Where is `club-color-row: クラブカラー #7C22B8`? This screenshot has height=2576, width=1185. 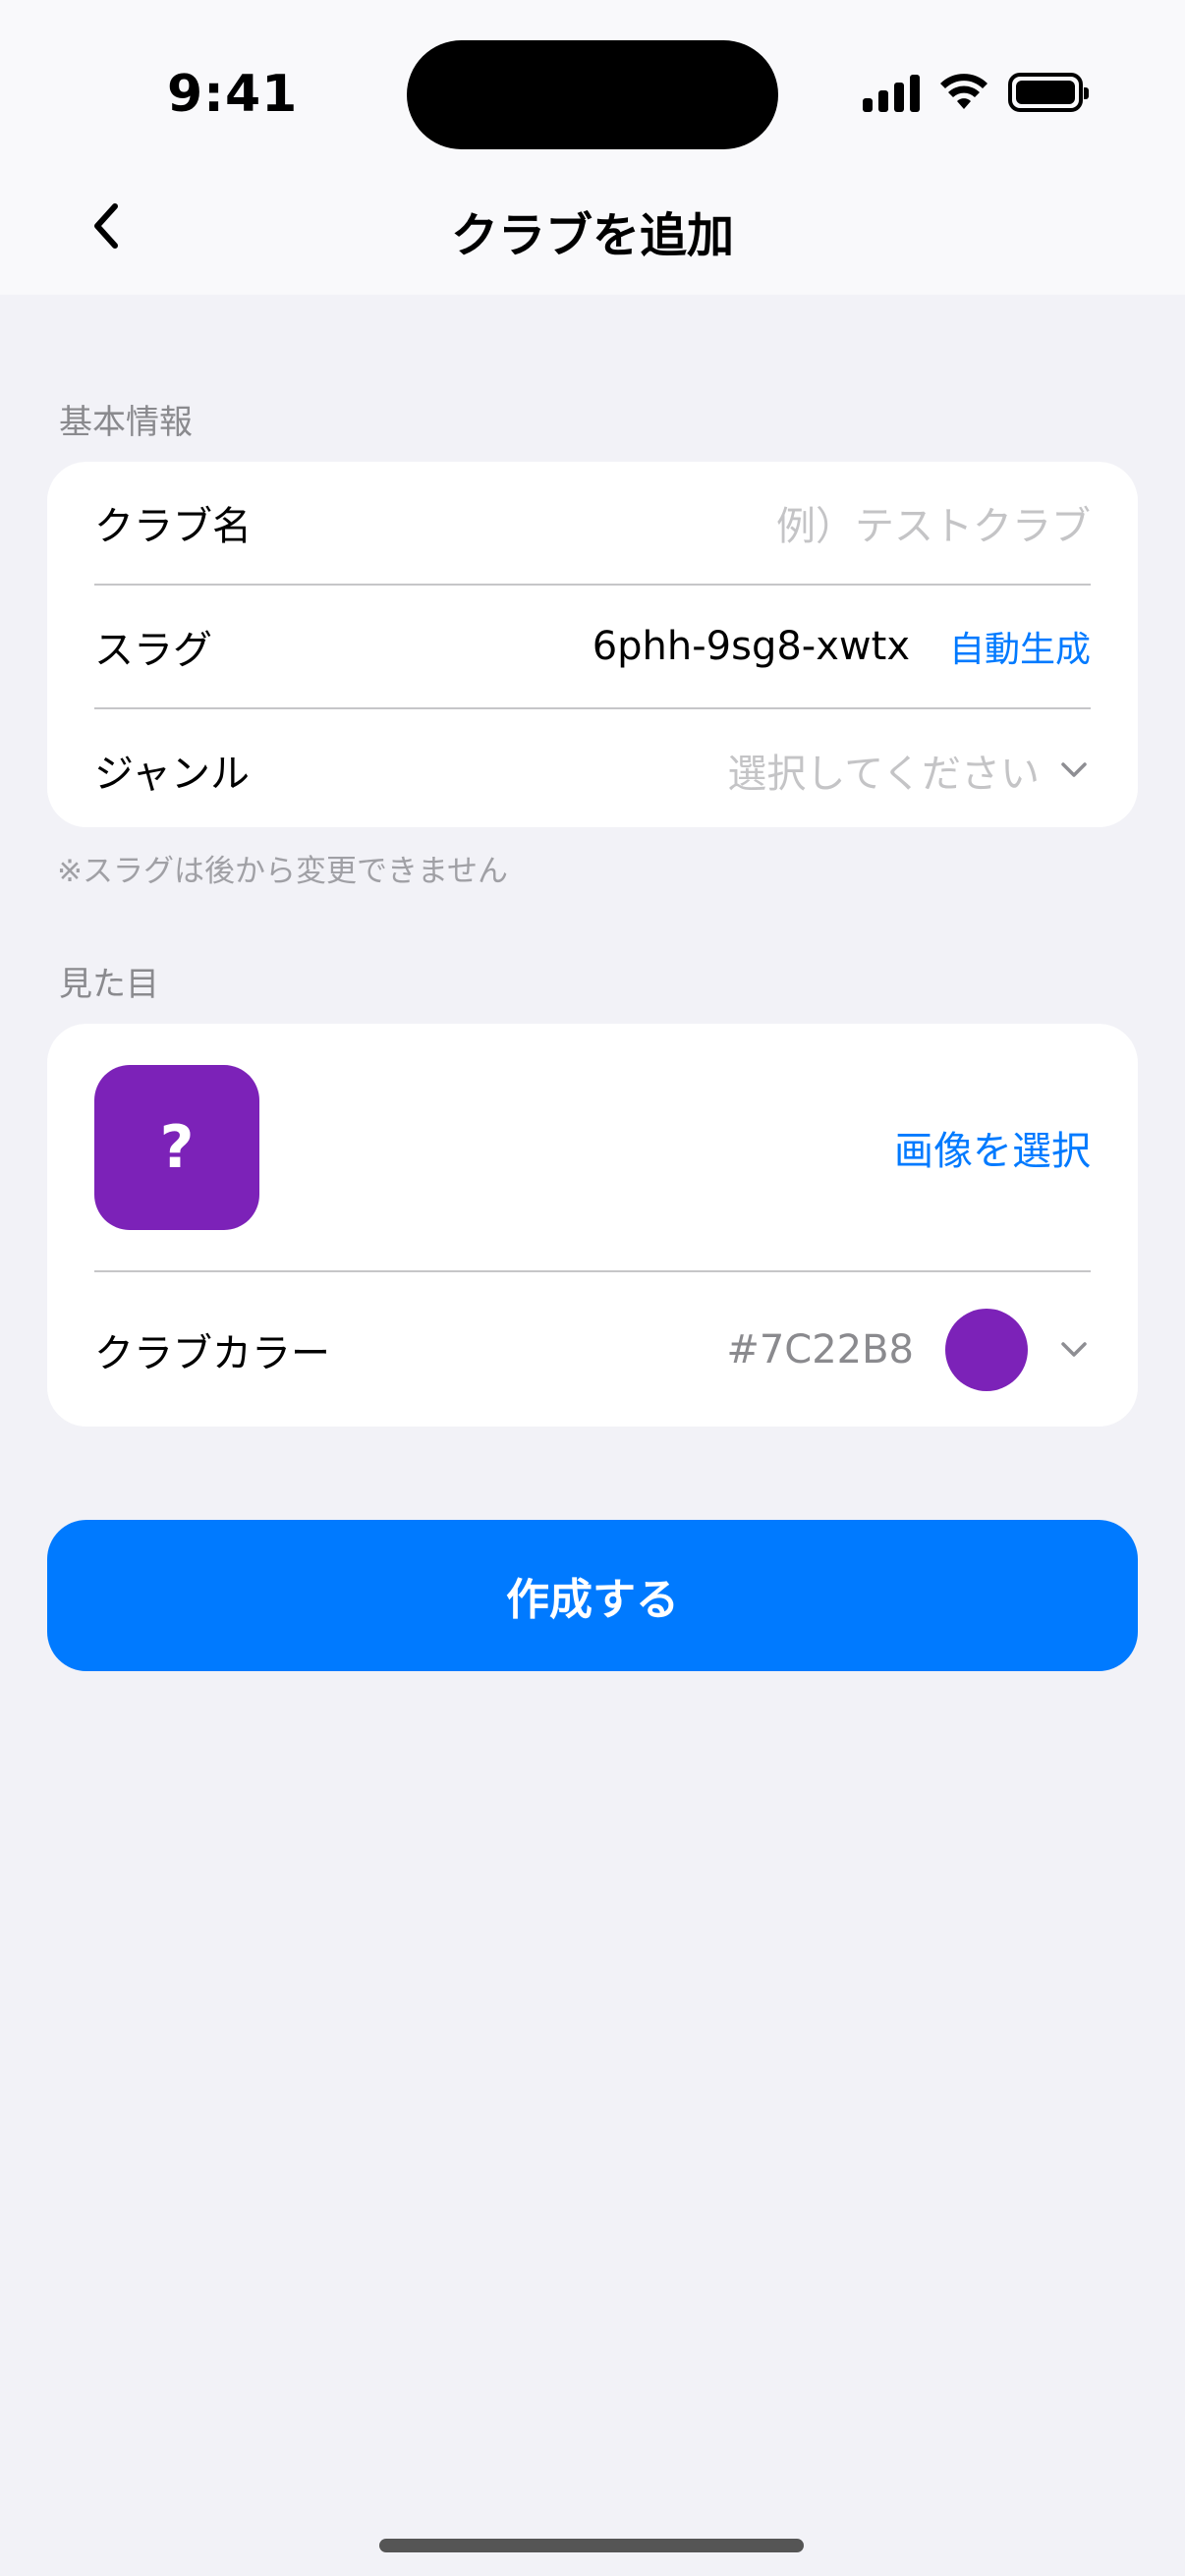 club-color-row: クラブカラー #7C22B8 is located at coordinates (592, 1349).